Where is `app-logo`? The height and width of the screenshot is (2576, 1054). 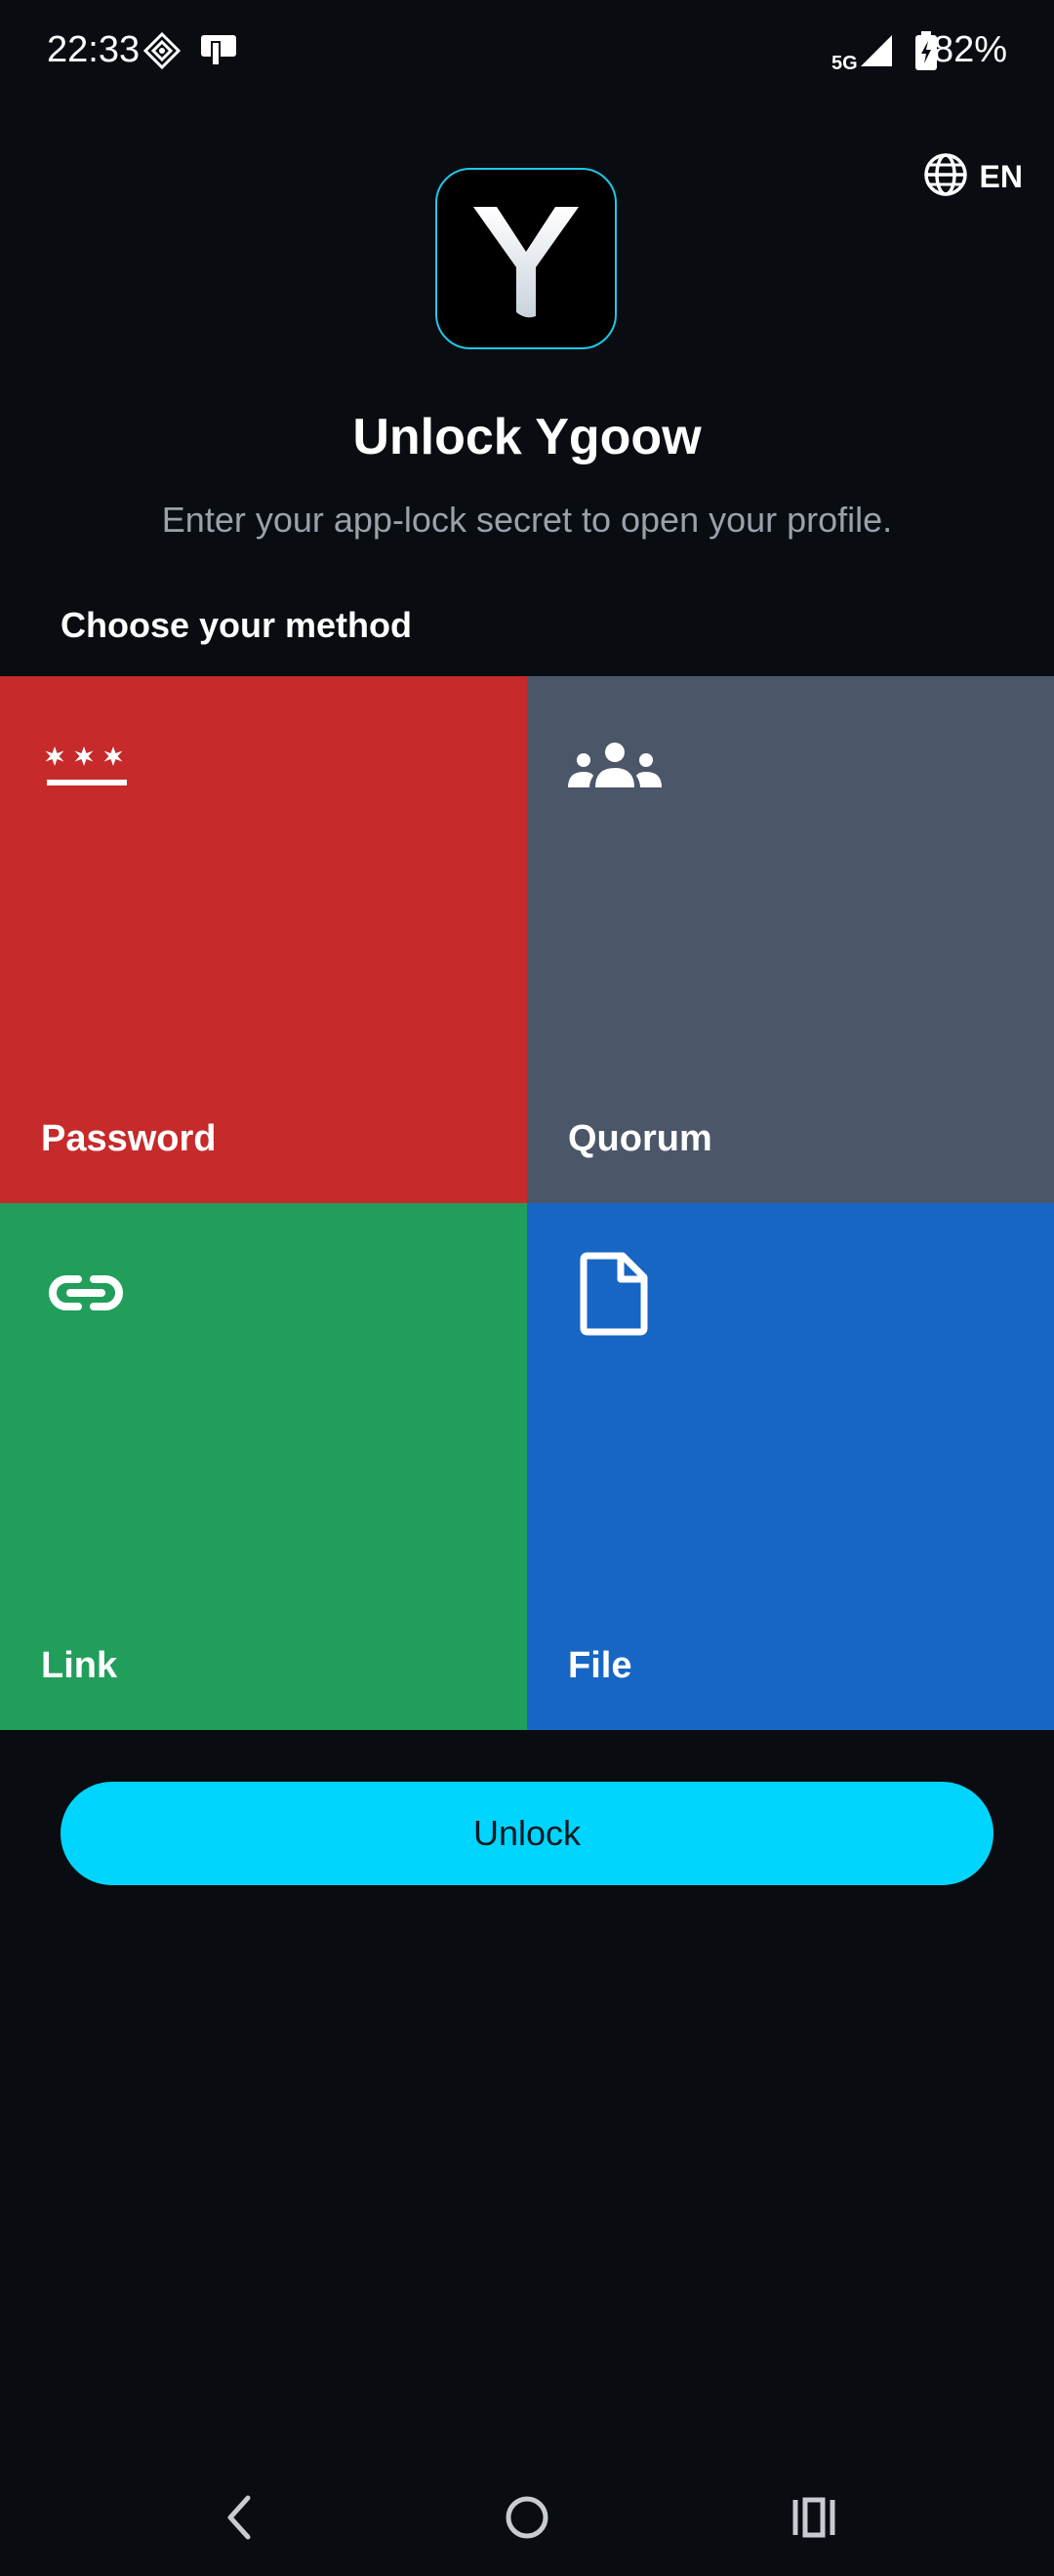
app-logo is located at coordinates (526, 258).